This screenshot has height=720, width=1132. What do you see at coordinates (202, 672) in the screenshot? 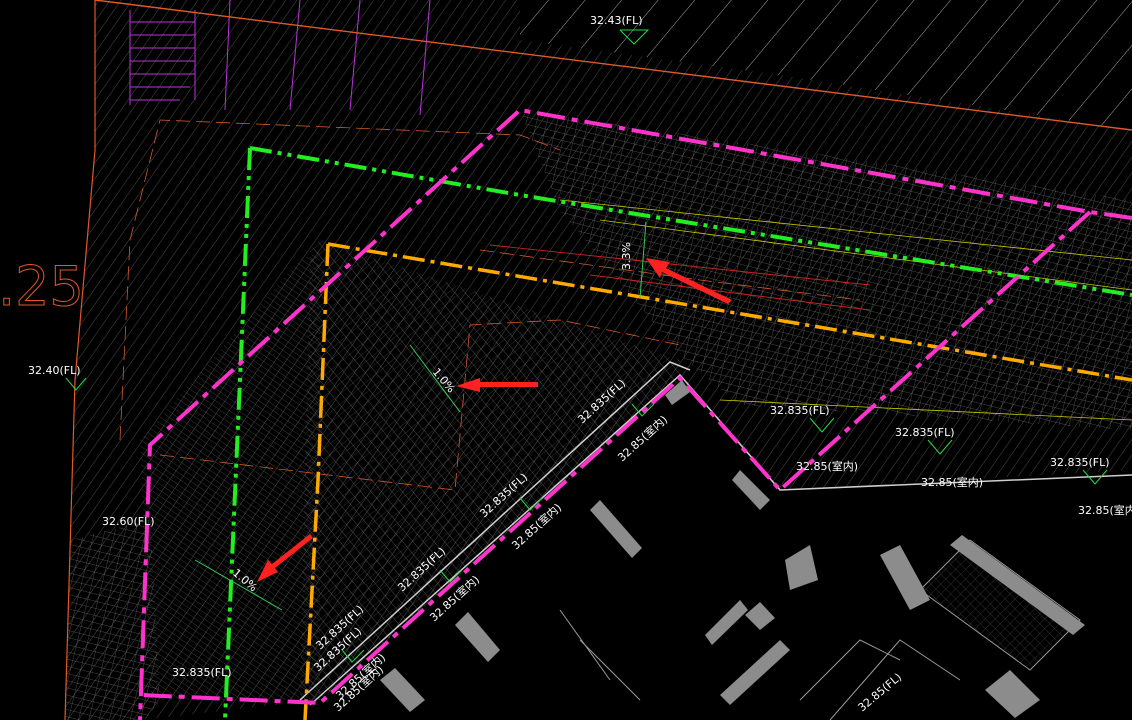
I see `elevation-bottom-left: 32.835(FL)` at bounding box center [202, 672].